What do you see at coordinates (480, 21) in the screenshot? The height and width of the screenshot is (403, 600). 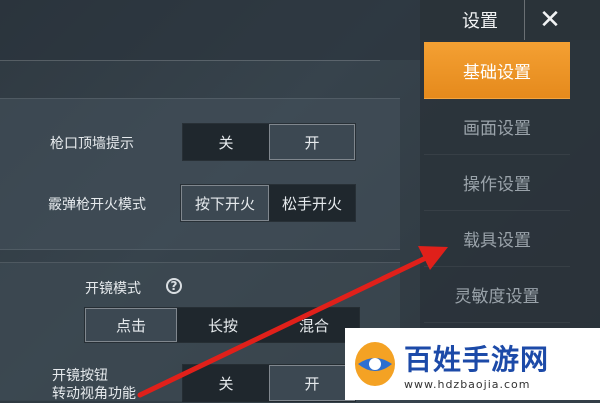 I see `settings-title: 设置` at bounding box center [480, 21].